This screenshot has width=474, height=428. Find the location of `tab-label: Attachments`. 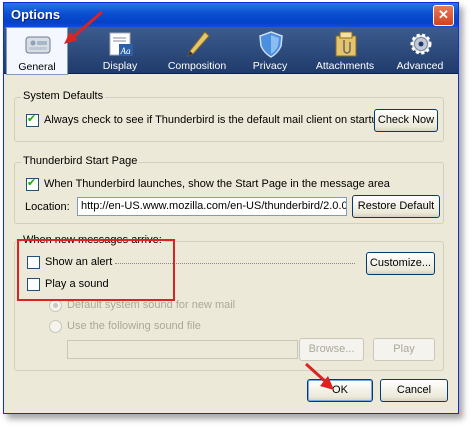

tab-label: Attachments is located at coordinates (345, 66).